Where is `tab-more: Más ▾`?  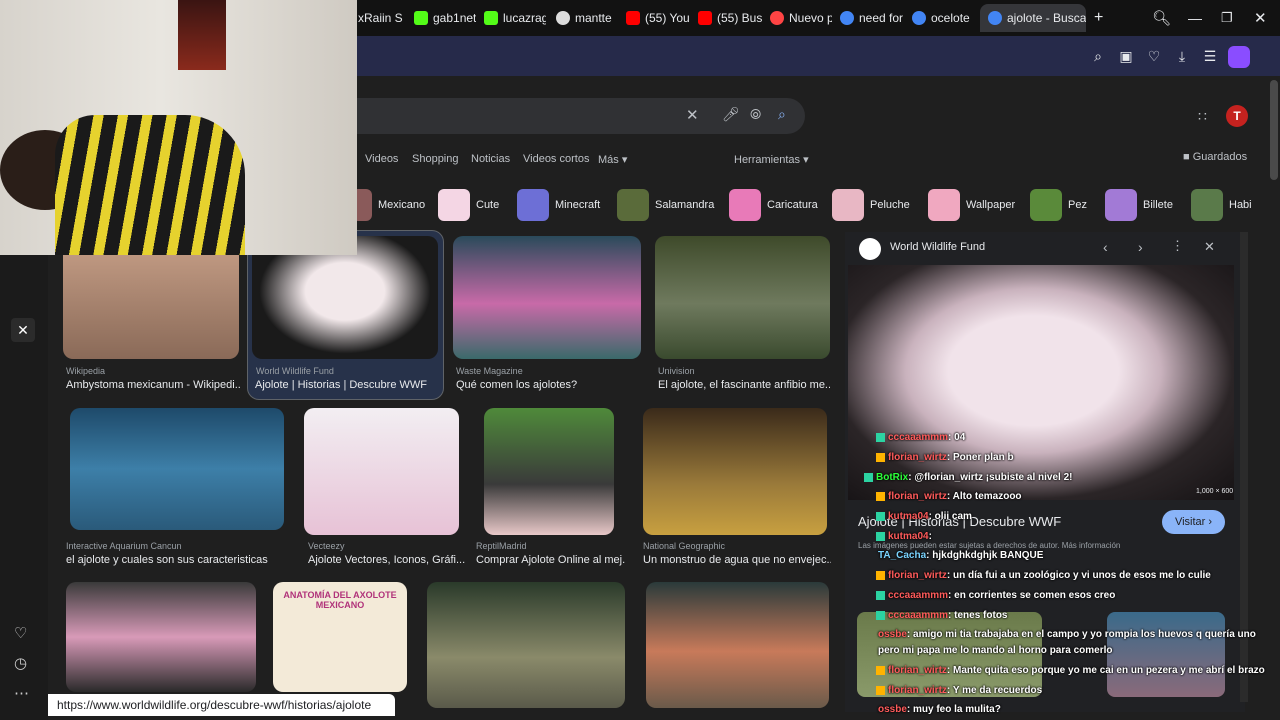 tab-more: Más ▾ is located at coordinates (612, 159).